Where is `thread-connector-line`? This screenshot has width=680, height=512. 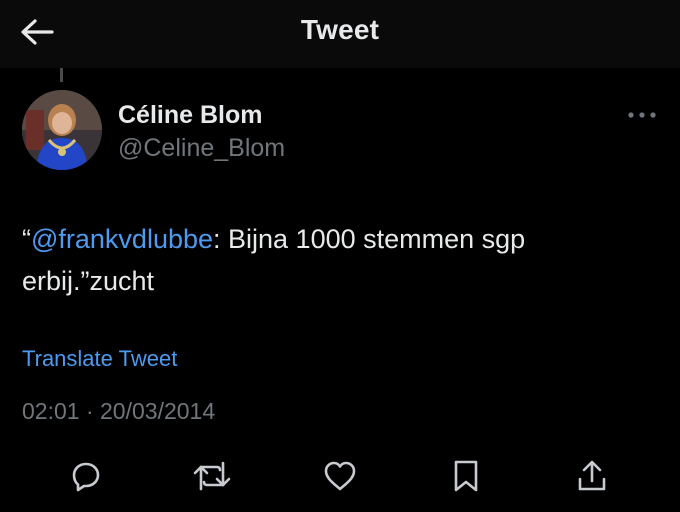
thread-connector-line is located at coordinates (61, 75).